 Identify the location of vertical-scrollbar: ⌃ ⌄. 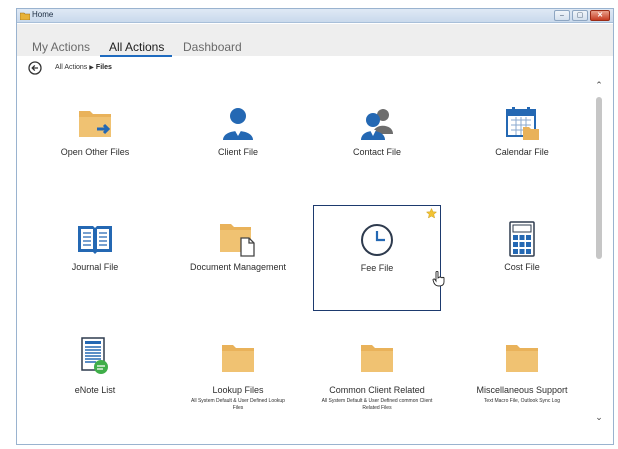
(599, 259).